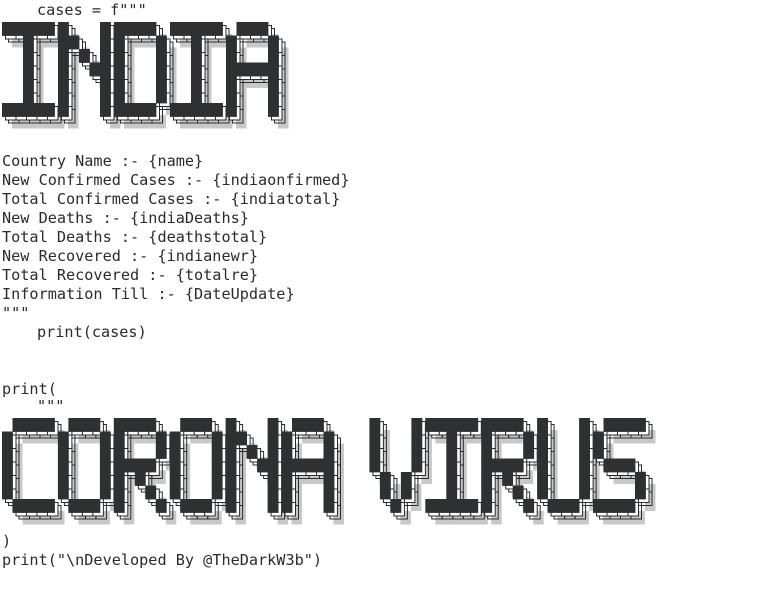 This screenshot has width=782, height=597. What do you see at coordinates (16, 313) in the screenshot?
I see `code-line-triple-quote-close: """` at bounding box center [16, 313].